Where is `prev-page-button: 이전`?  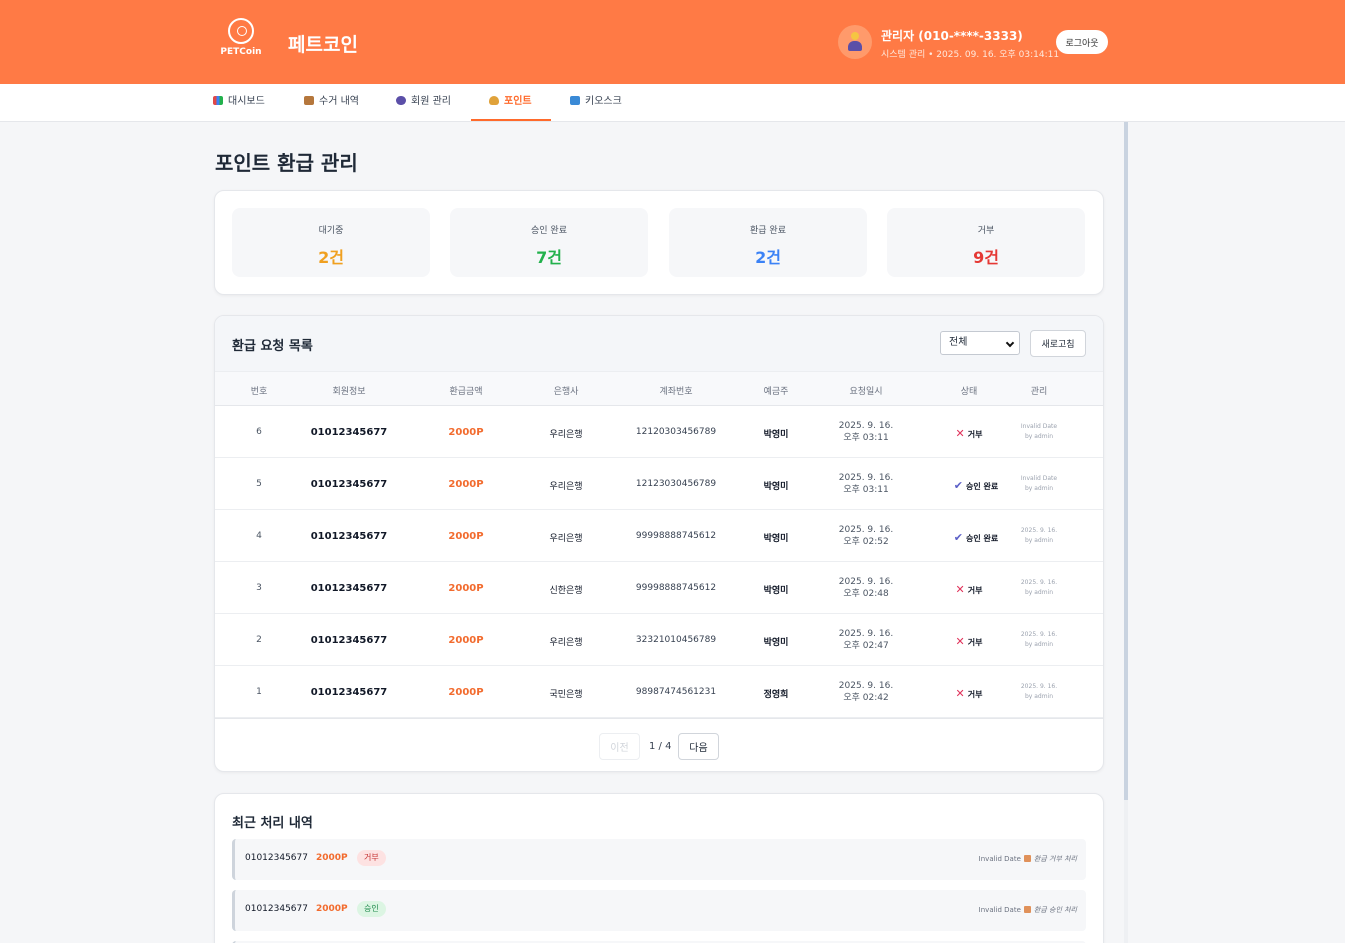 prev-page-button: 이전 is located at coordinates (619, 746).